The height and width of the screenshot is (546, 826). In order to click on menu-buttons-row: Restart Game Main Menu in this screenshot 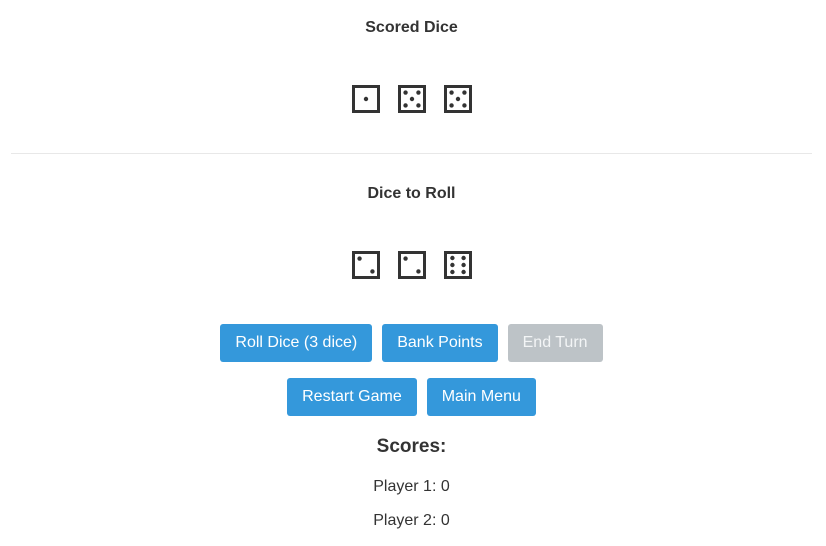, I will do `click(411, 397)`.